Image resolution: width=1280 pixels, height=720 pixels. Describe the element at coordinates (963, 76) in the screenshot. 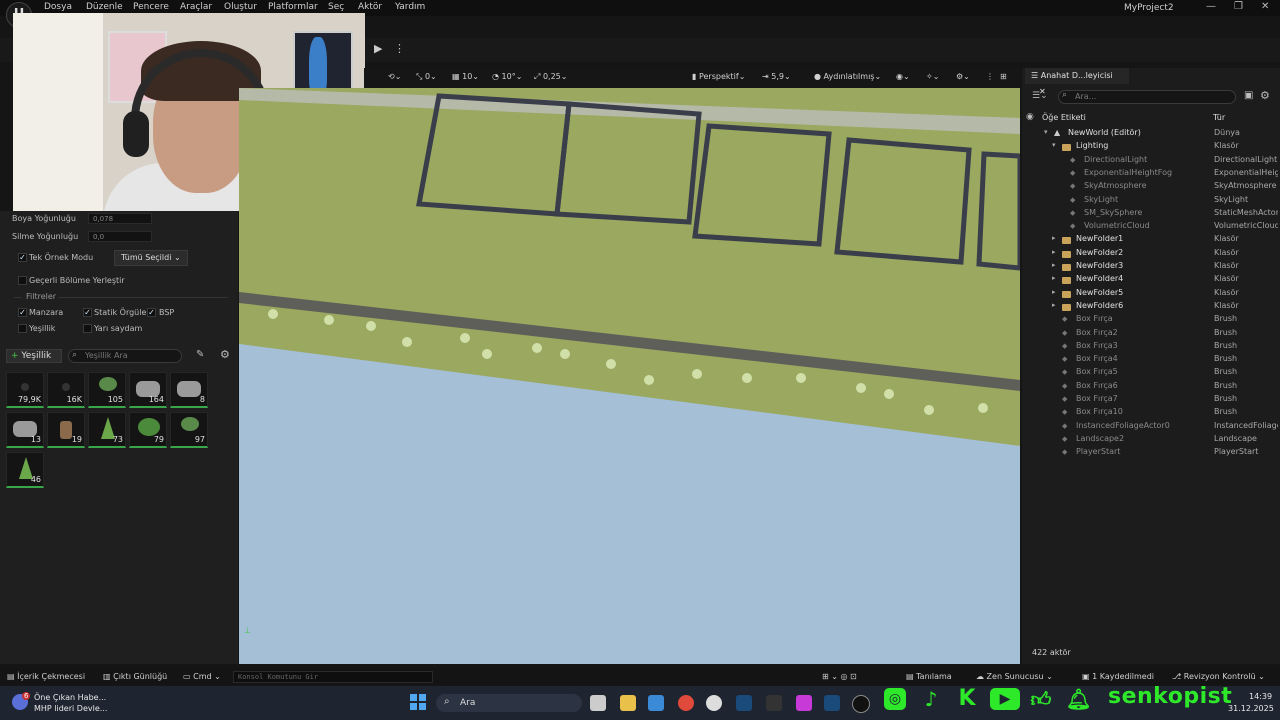

I see `viewport-settings-icon: ⚙⌄` at that location.